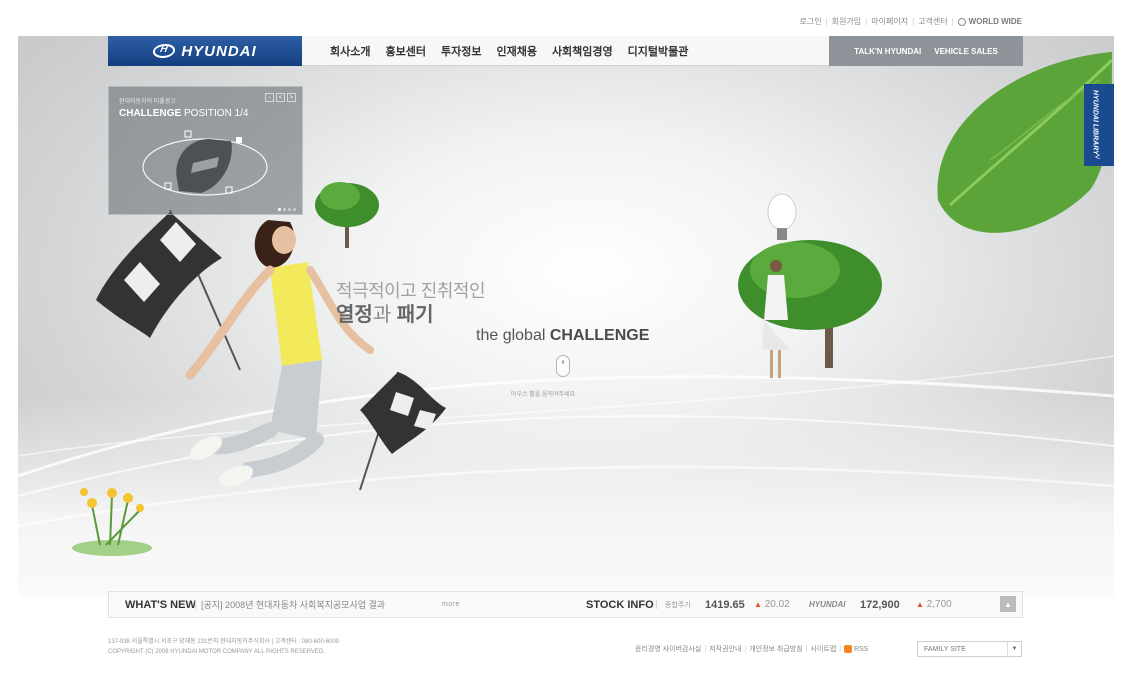 Image resolution: width=1124 pixels, height=673 pixels. Describe the element at coordinates (544, 395) in the screenshot. I see `scroll-hint: 마우스 휠을 움직여주세요.` at that location.